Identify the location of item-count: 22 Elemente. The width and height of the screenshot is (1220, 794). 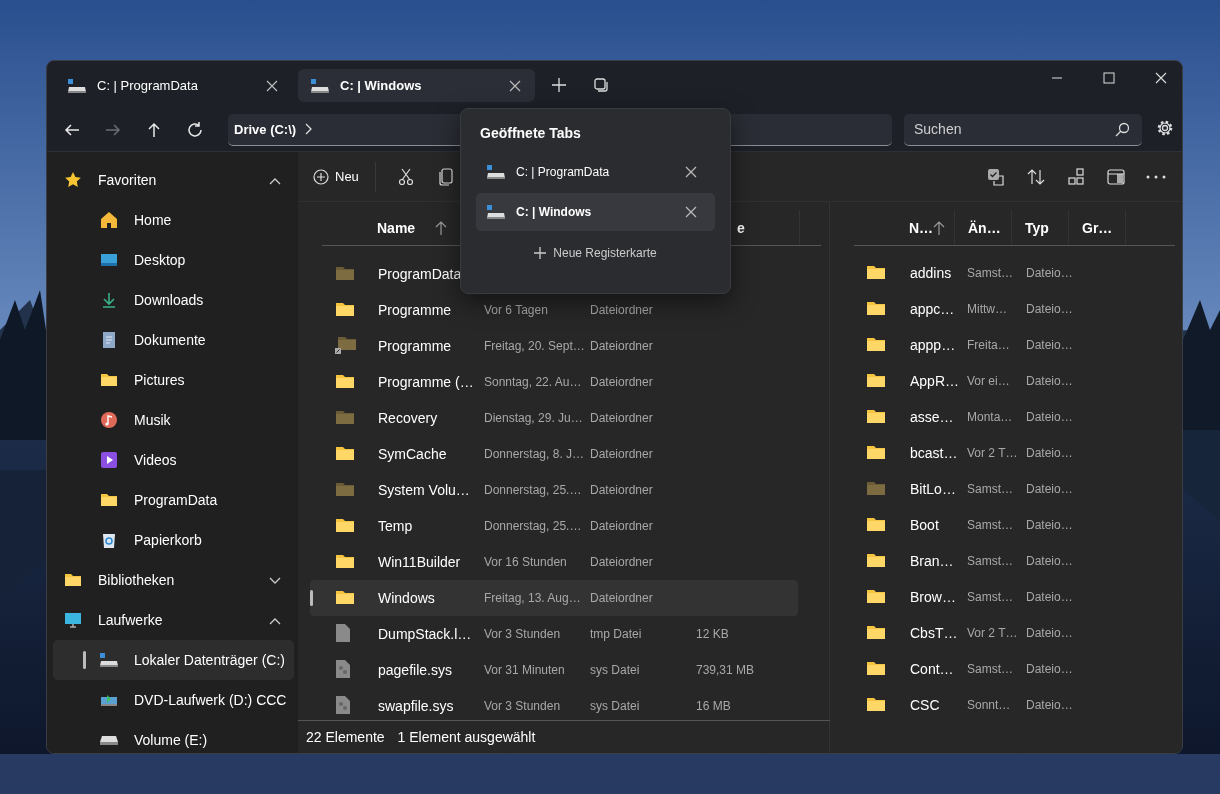
(345, 737).